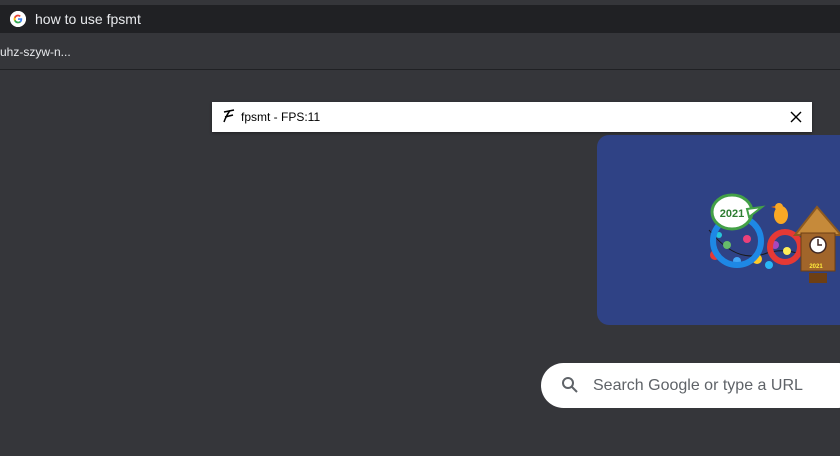 The width and height of the screenshot is (840, 456). I want to click on search-box: Search Google or type a URL, so click(690, 385).